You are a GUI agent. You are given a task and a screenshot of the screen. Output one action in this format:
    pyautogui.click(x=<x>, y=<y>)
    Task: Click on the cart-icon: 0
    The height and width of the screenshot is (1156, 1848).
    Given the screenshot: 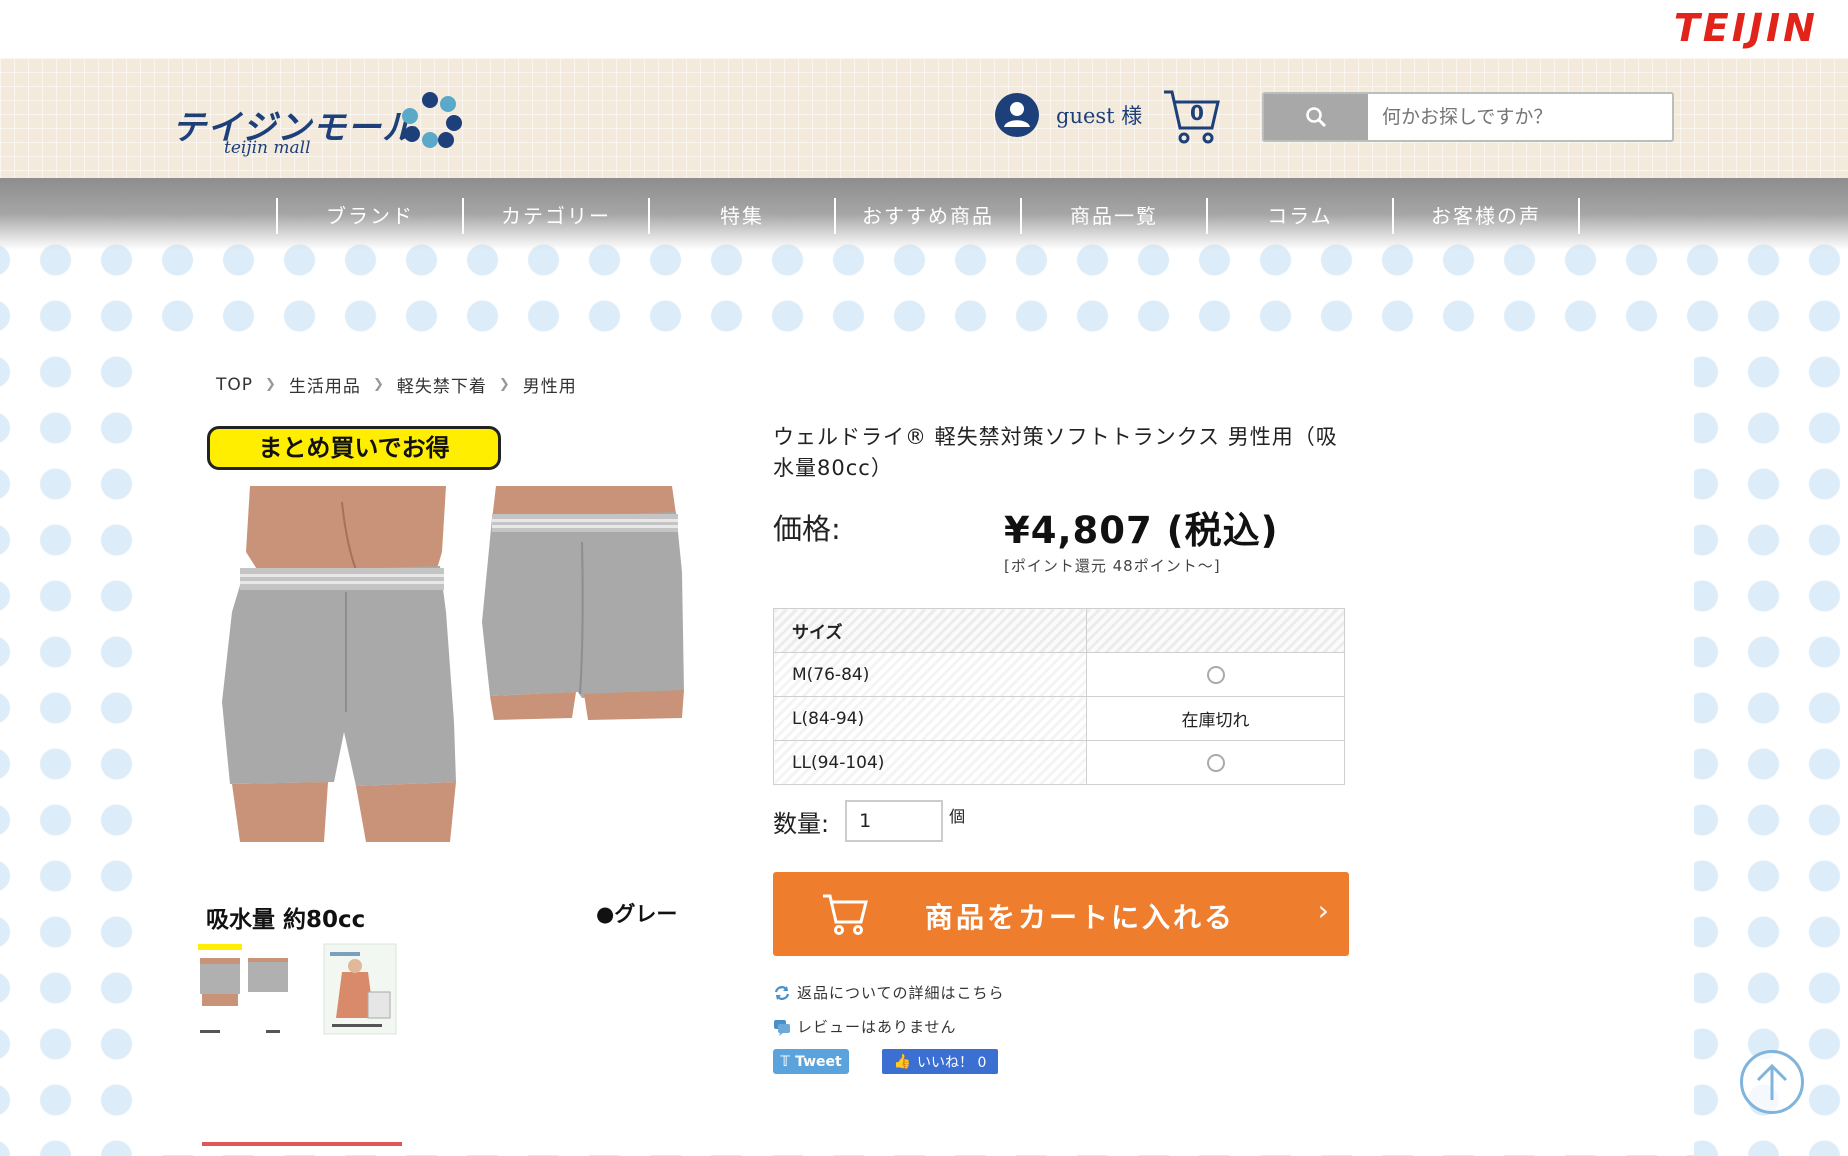 What is the action you would take?
    pyautogui.click(x=1192, y=117)
    